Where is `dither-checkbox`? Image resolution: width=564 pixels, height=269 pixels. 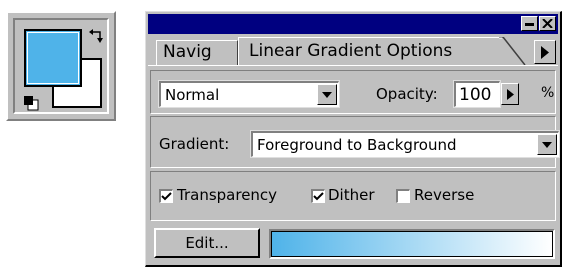 dither-checkbox is located at coordinates (318, 196).